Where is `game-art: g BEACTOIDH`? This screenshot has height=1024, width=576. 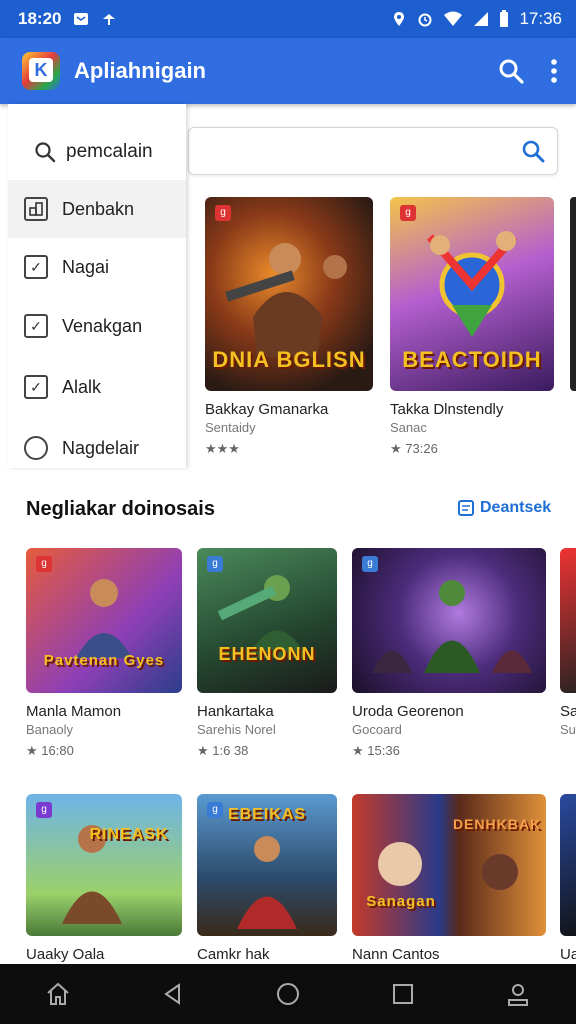 game-art: g BEACTOIDH is located at coordinates (472, 294).